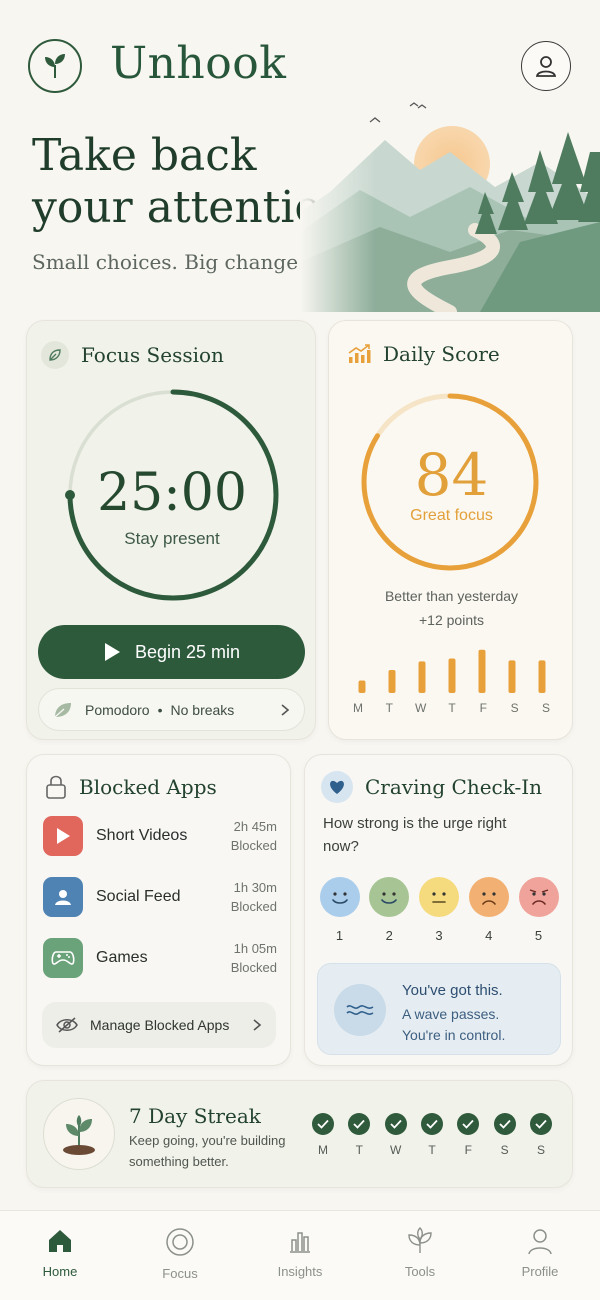 This screenshot has height=1300, width=600. What do you see at coordinates (142, 835) in the screenshot?
I see `app-name: Short Videos` at bounding box center [142, 835].